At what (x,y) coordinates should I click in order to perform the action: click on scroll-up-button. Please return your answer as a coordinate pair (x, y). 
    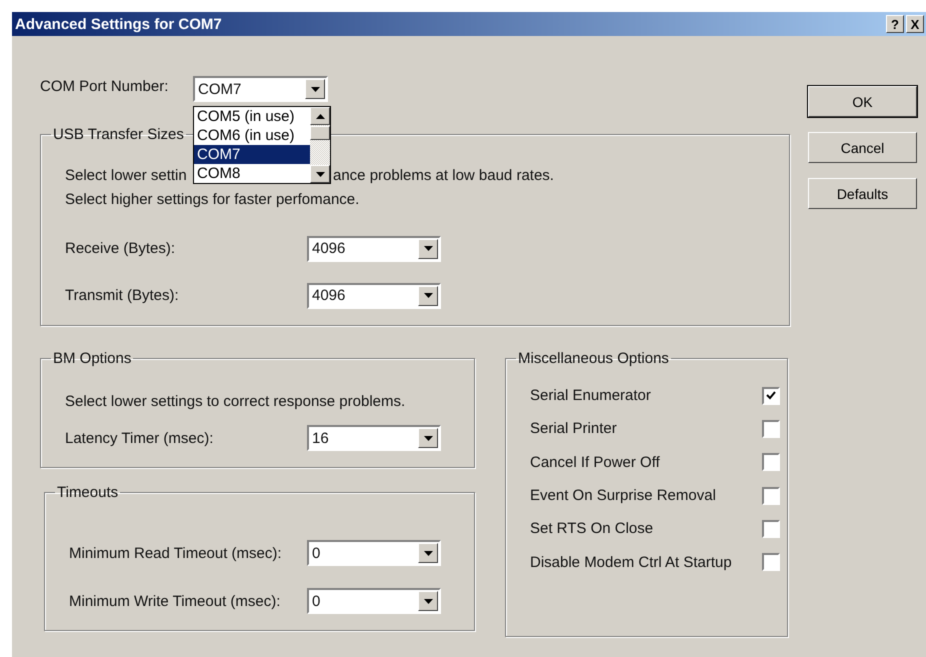
    Looking at the image, I should click on (320, 116).